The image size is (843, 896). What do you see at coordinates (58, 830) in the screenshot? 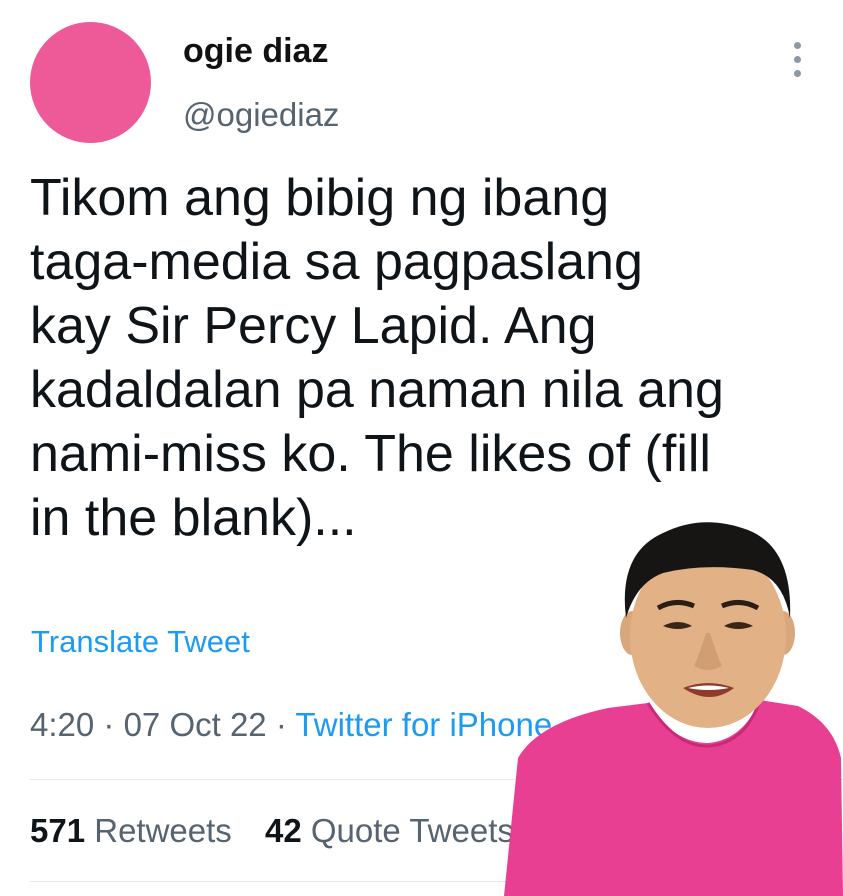
I see `retweets-count: 571` at bounding box center [58, 830].